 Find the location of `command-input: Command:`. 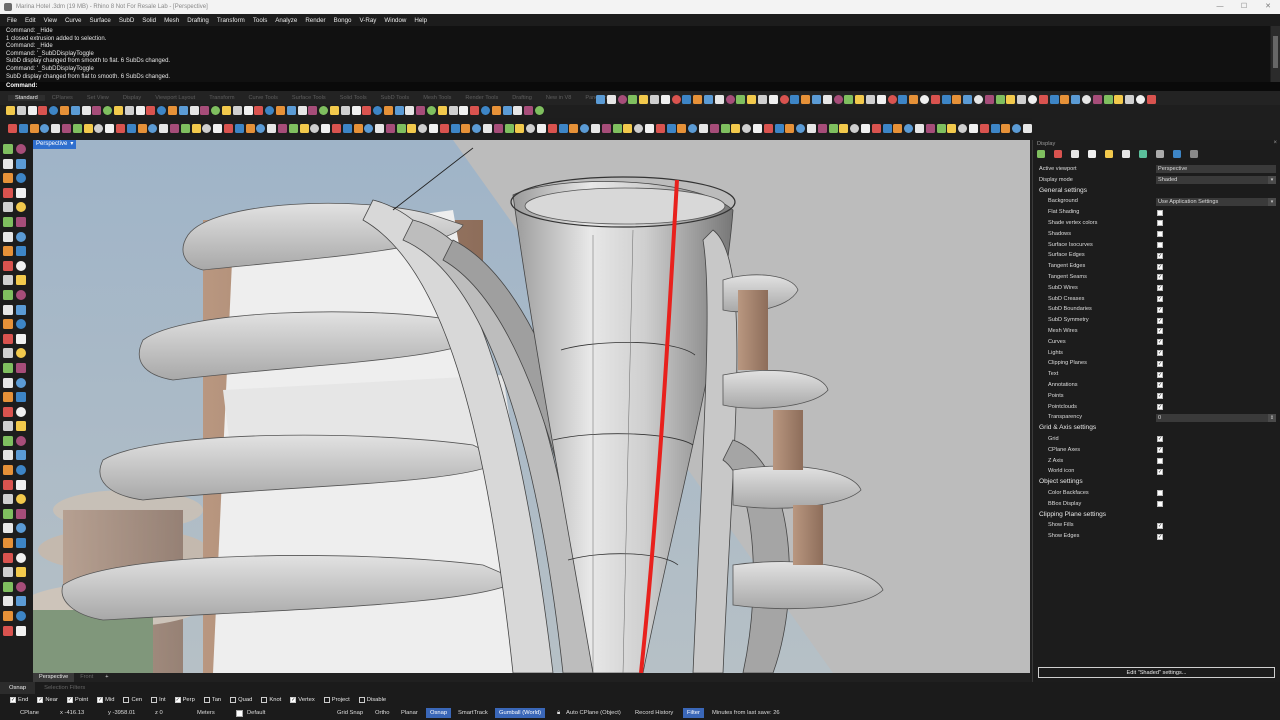

command-input: Command: is located at coordinates (640, 86).